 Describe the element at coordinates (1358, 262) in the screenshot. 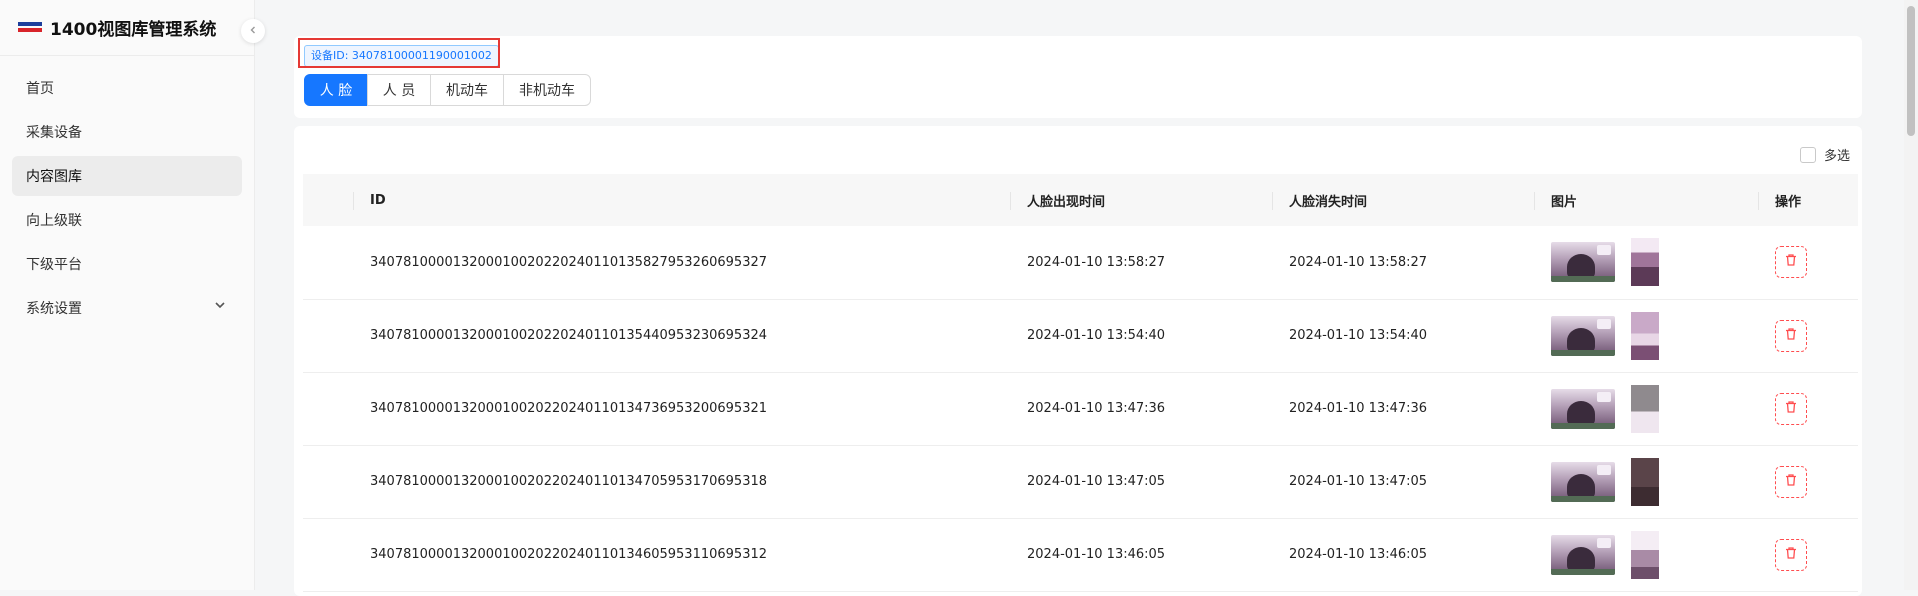

I see `disappear-time: 2024-01-10 13:58:27` at that location.